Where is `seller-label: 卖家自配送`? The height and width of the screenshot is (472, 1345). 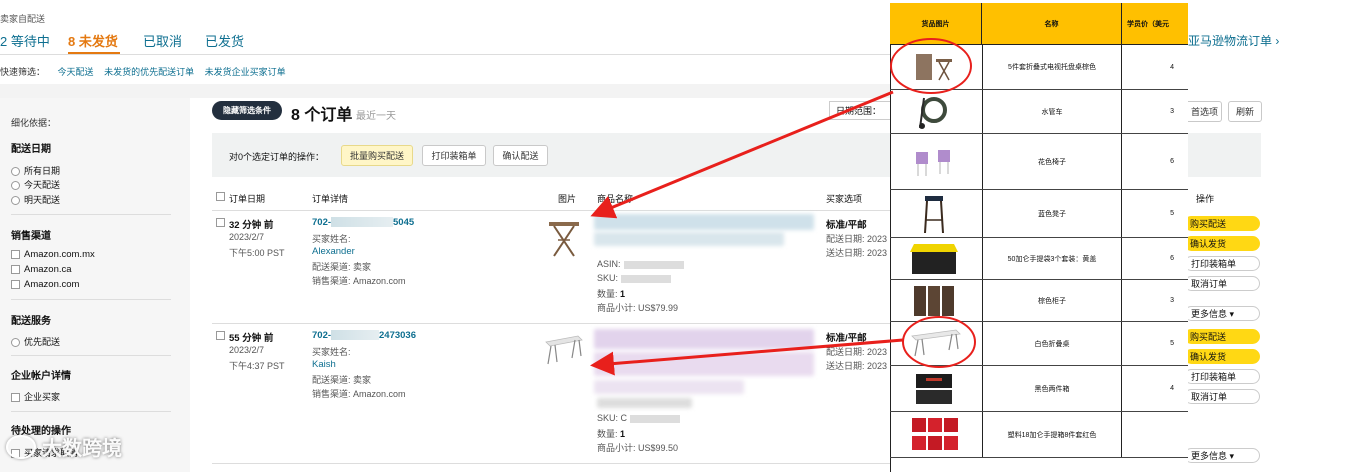 seller-label: 卖家自配送 is located at coordinates (23, 19).